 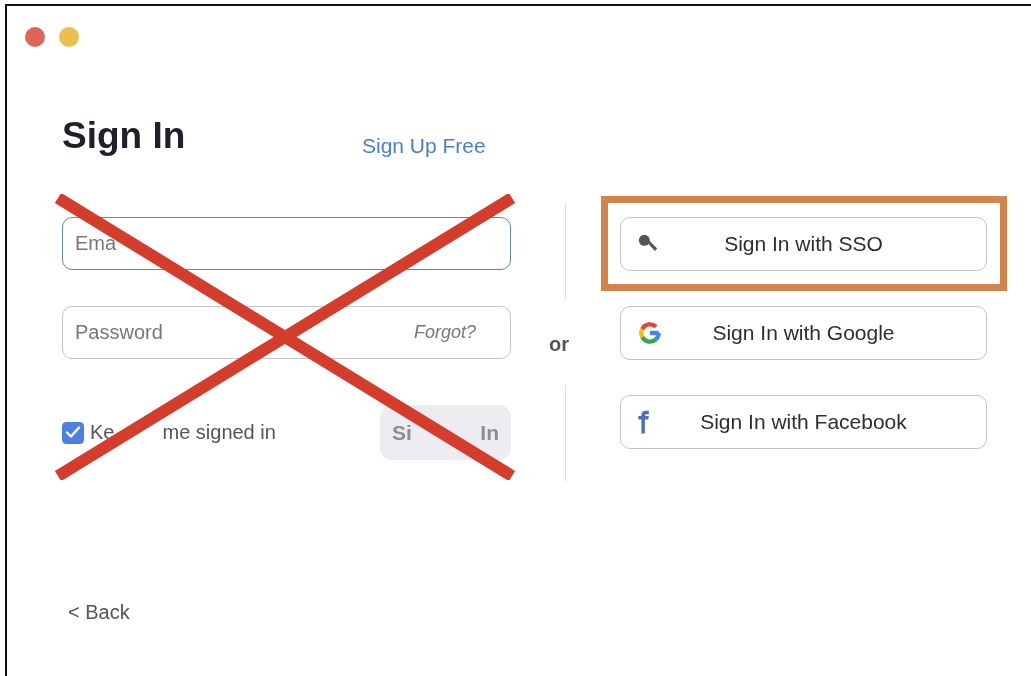 What do you see at coordinates (99, 612) in the screenshot?
I see `back-link: < Back` at bounding box center [99, 612].